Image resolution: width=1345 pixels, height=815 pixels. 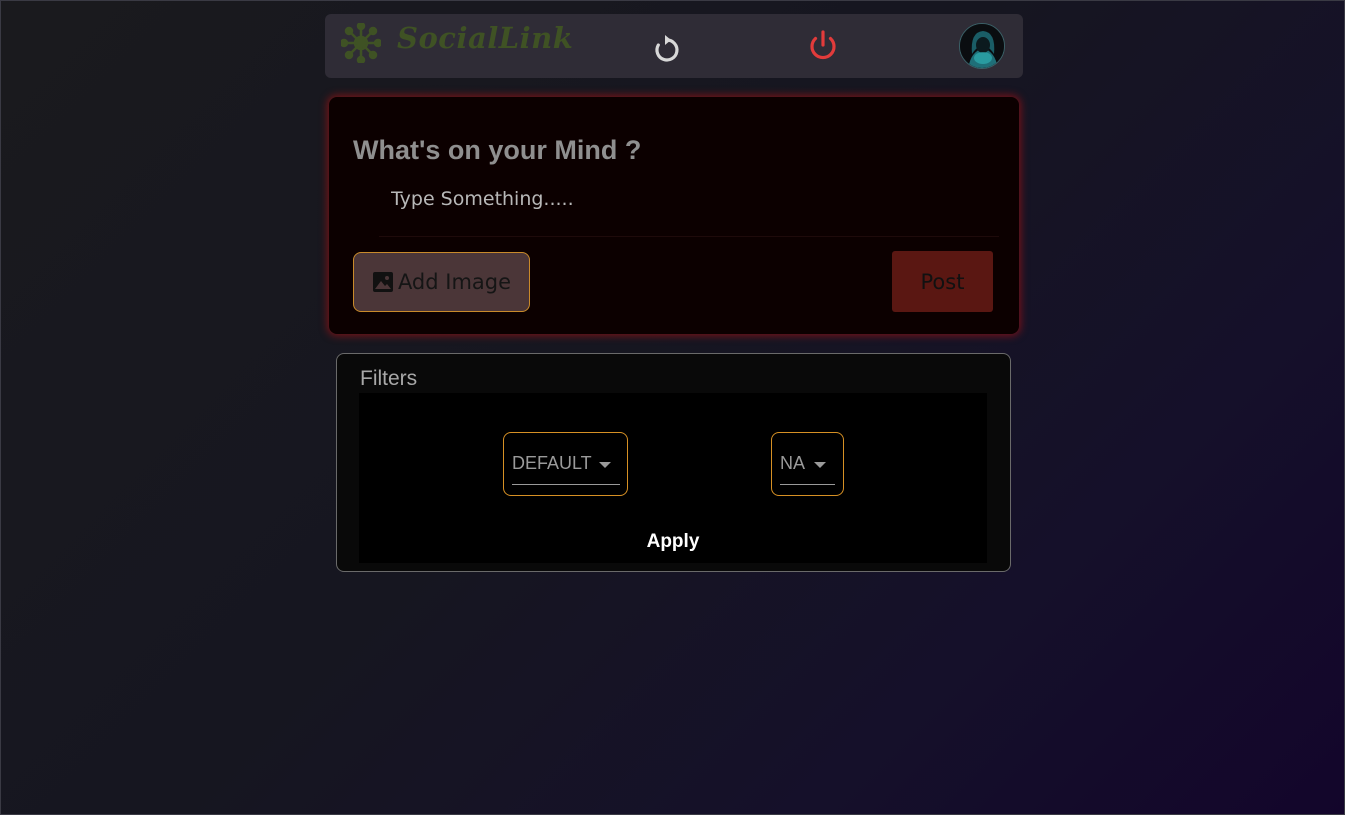 I want to click on category-select-value: NA, so click(x=793, y=463).